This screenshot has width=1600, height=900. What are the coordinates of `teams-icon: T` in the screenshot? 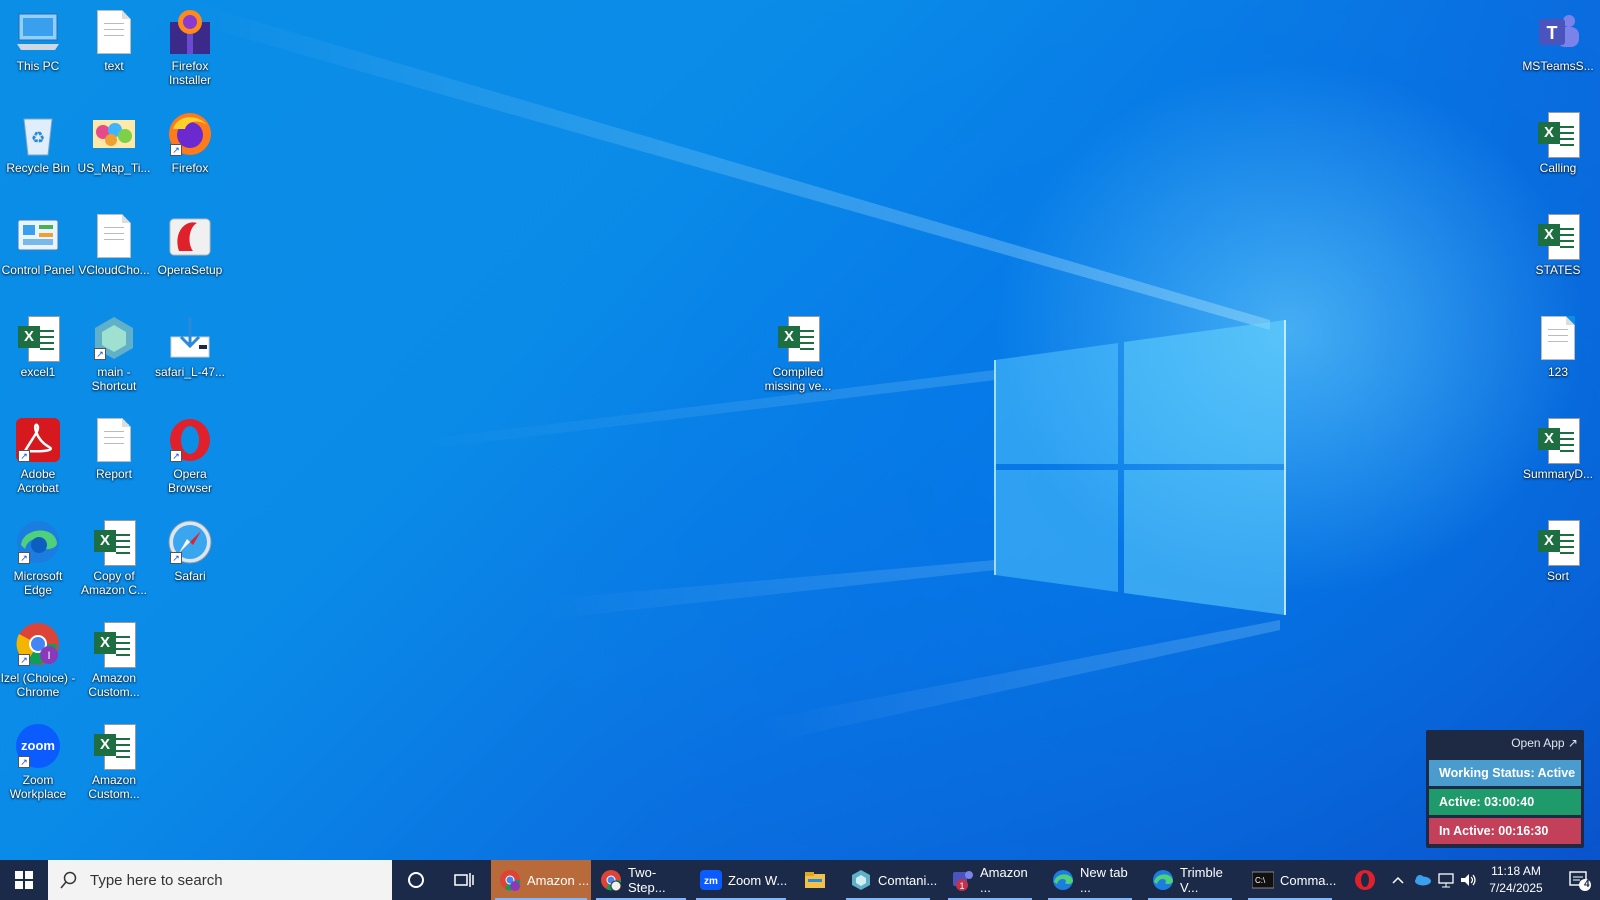 It's located at (1558, 32).